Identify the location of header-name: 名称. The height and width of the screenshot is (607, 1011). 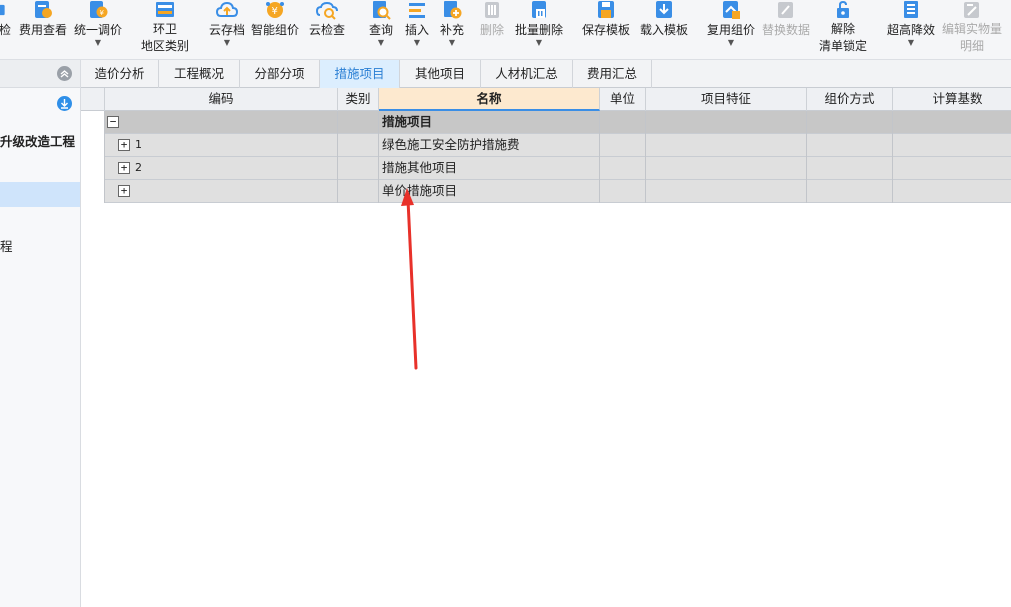
(489, 99).